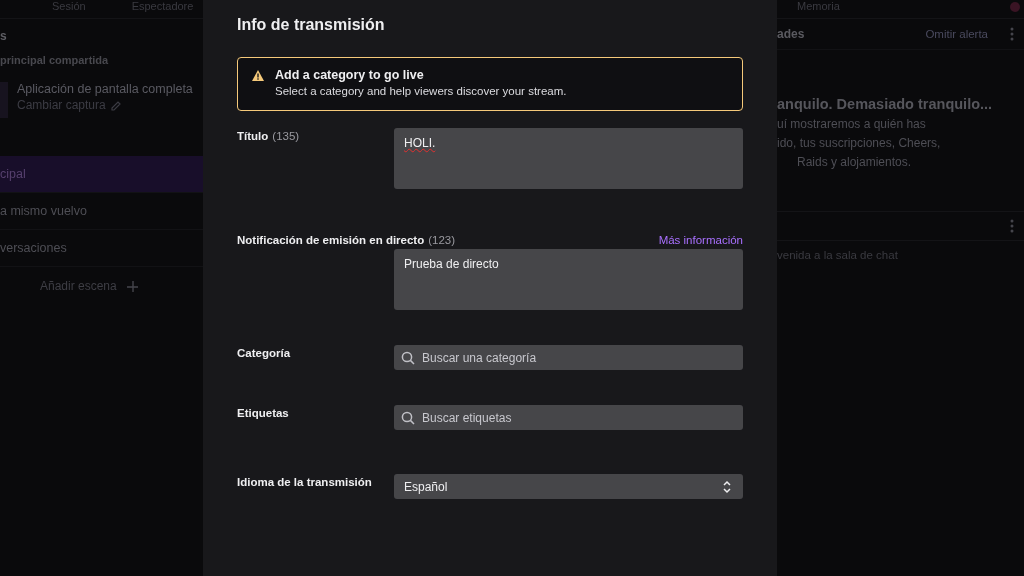 The width and height of the screenshot is (1024, 576). Describe the element at coordinates (568, 417) in the screenshot. I see `search-field: Buscar etiquetas` at that location.